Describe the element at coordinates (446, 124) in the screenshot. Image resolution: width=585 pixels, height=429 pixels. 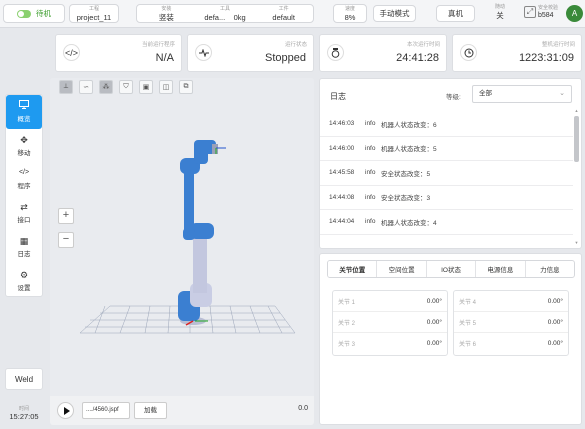
I see `log-row: 14:46:03 info 机器人状态改变：6` at that location.